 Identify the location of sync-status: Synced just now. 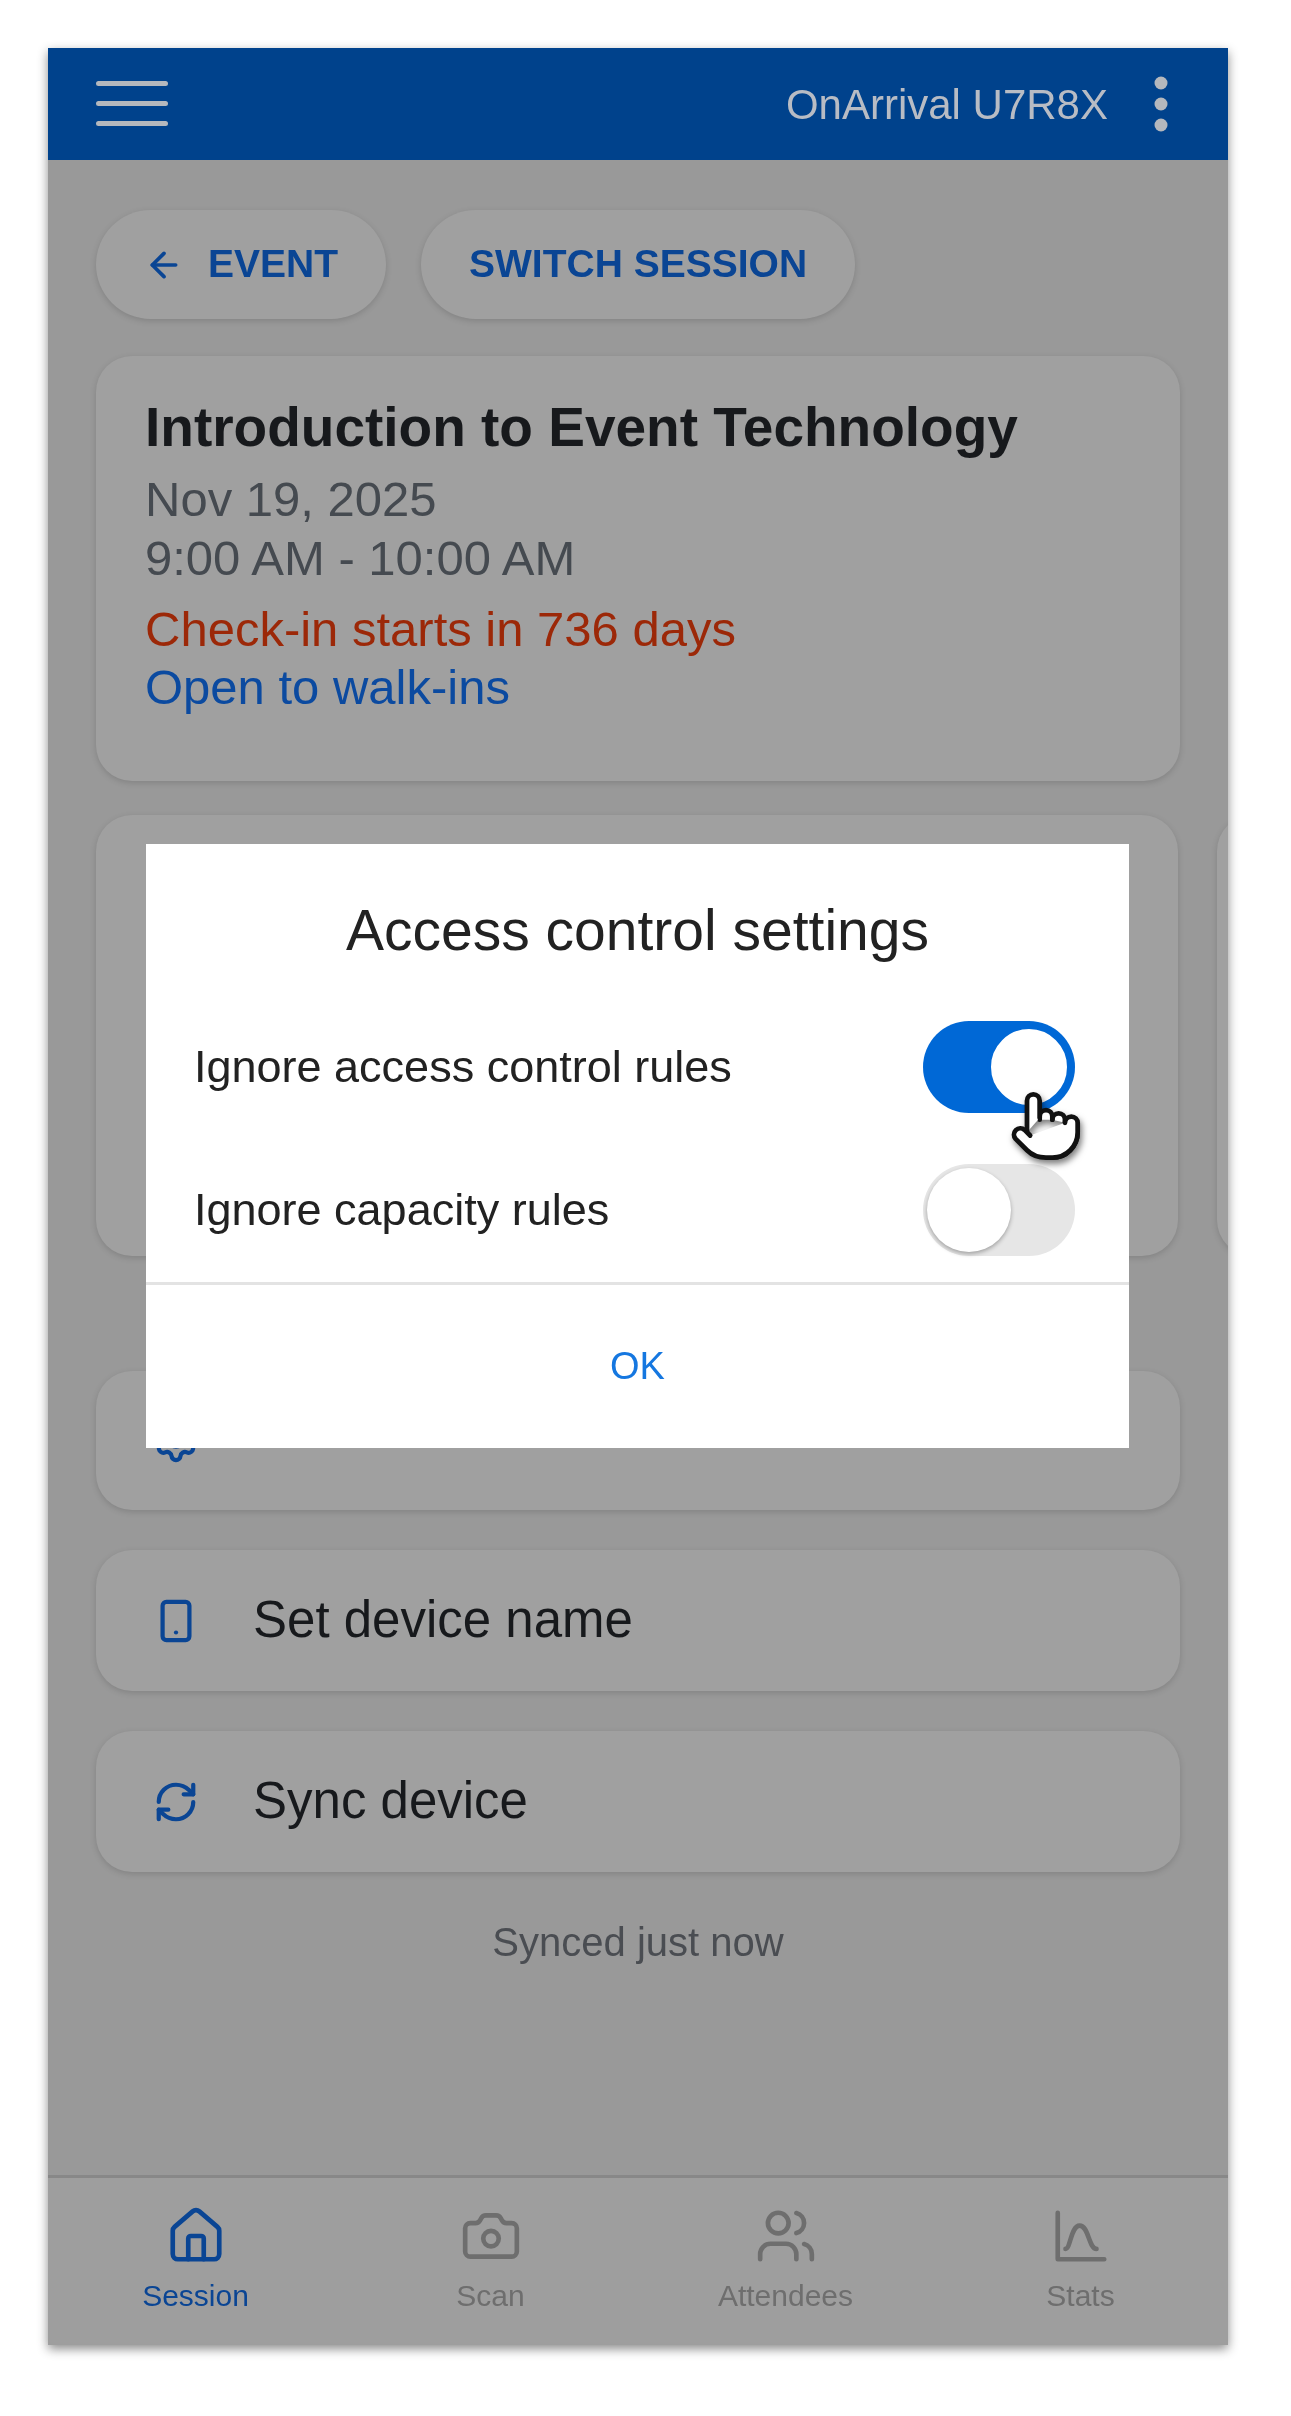
(638, 1942).